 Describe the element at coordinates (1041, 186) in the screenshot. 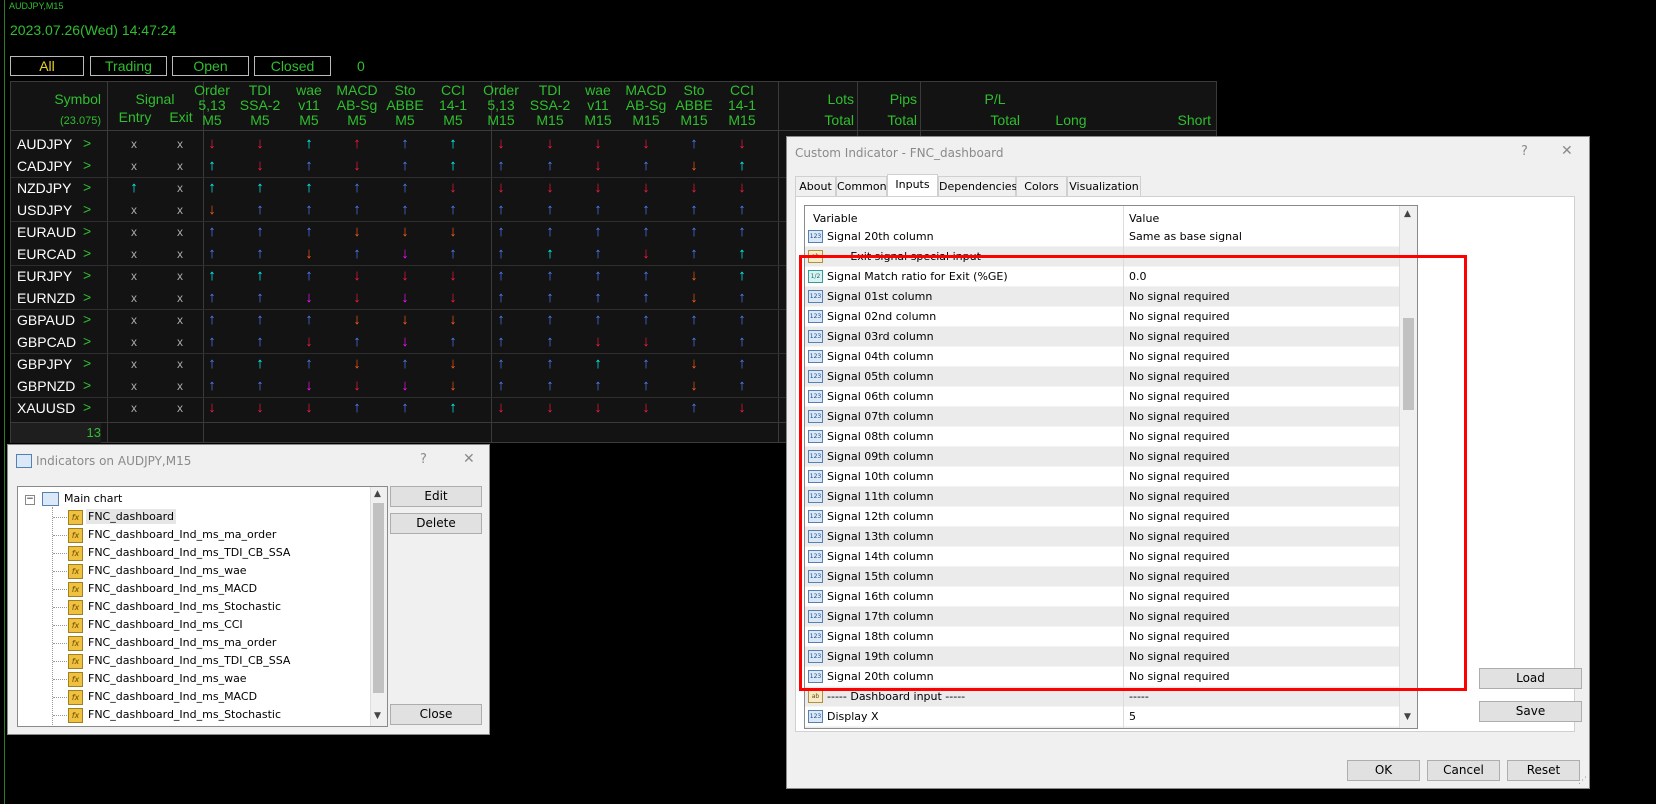

I see `tab-colors: Colors` at that location.